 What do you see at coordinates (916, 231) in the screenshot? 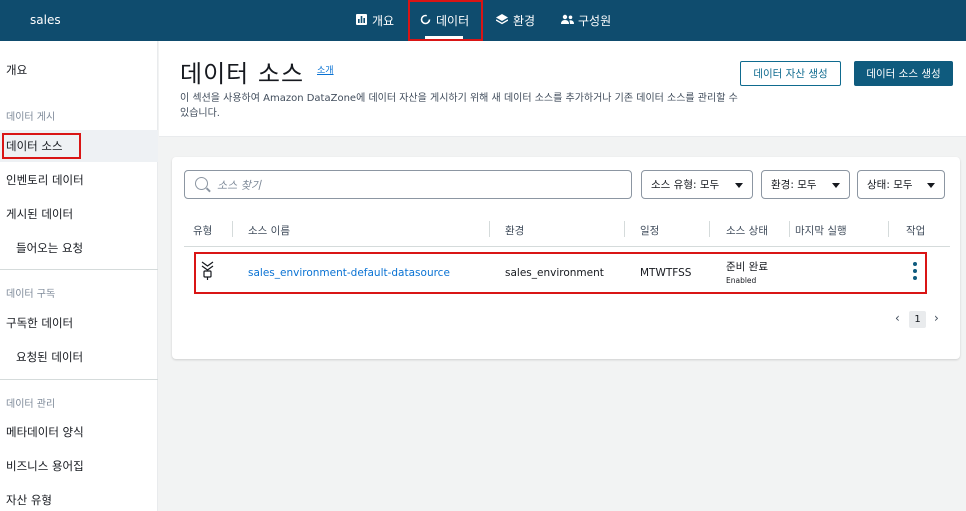
I see `column-header-actions: 작업` at bounding box center [916, 231].